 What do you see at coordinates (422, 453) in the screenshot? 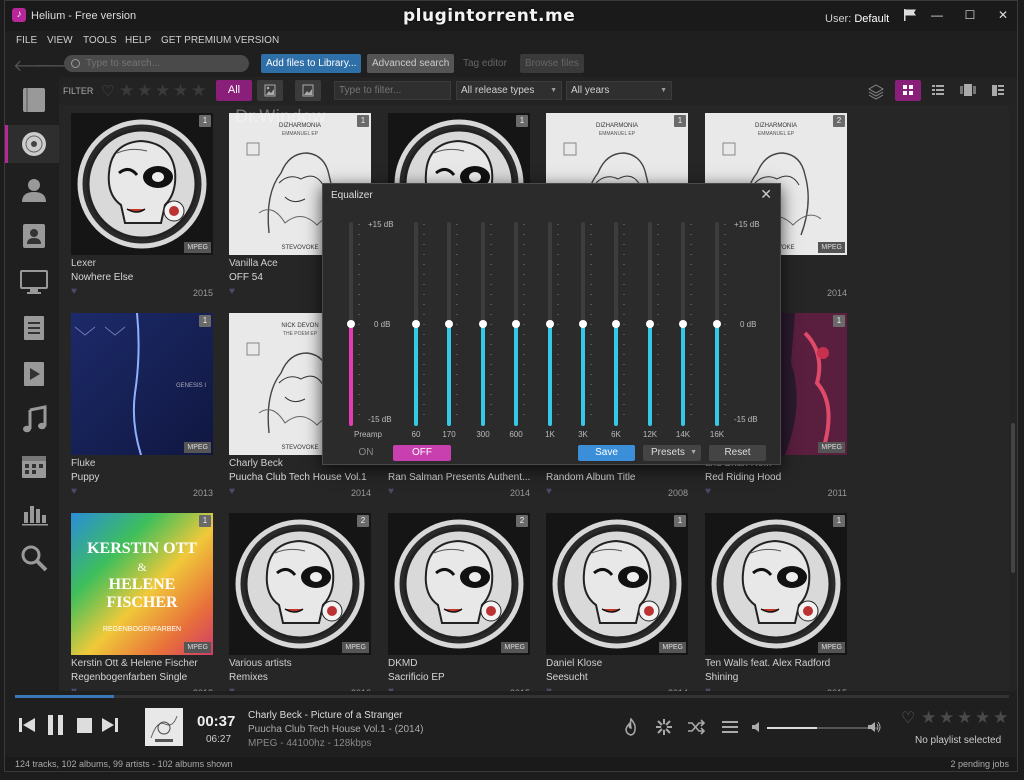
I see `eq-off-button: OFF` at bounding box center [422, 453].